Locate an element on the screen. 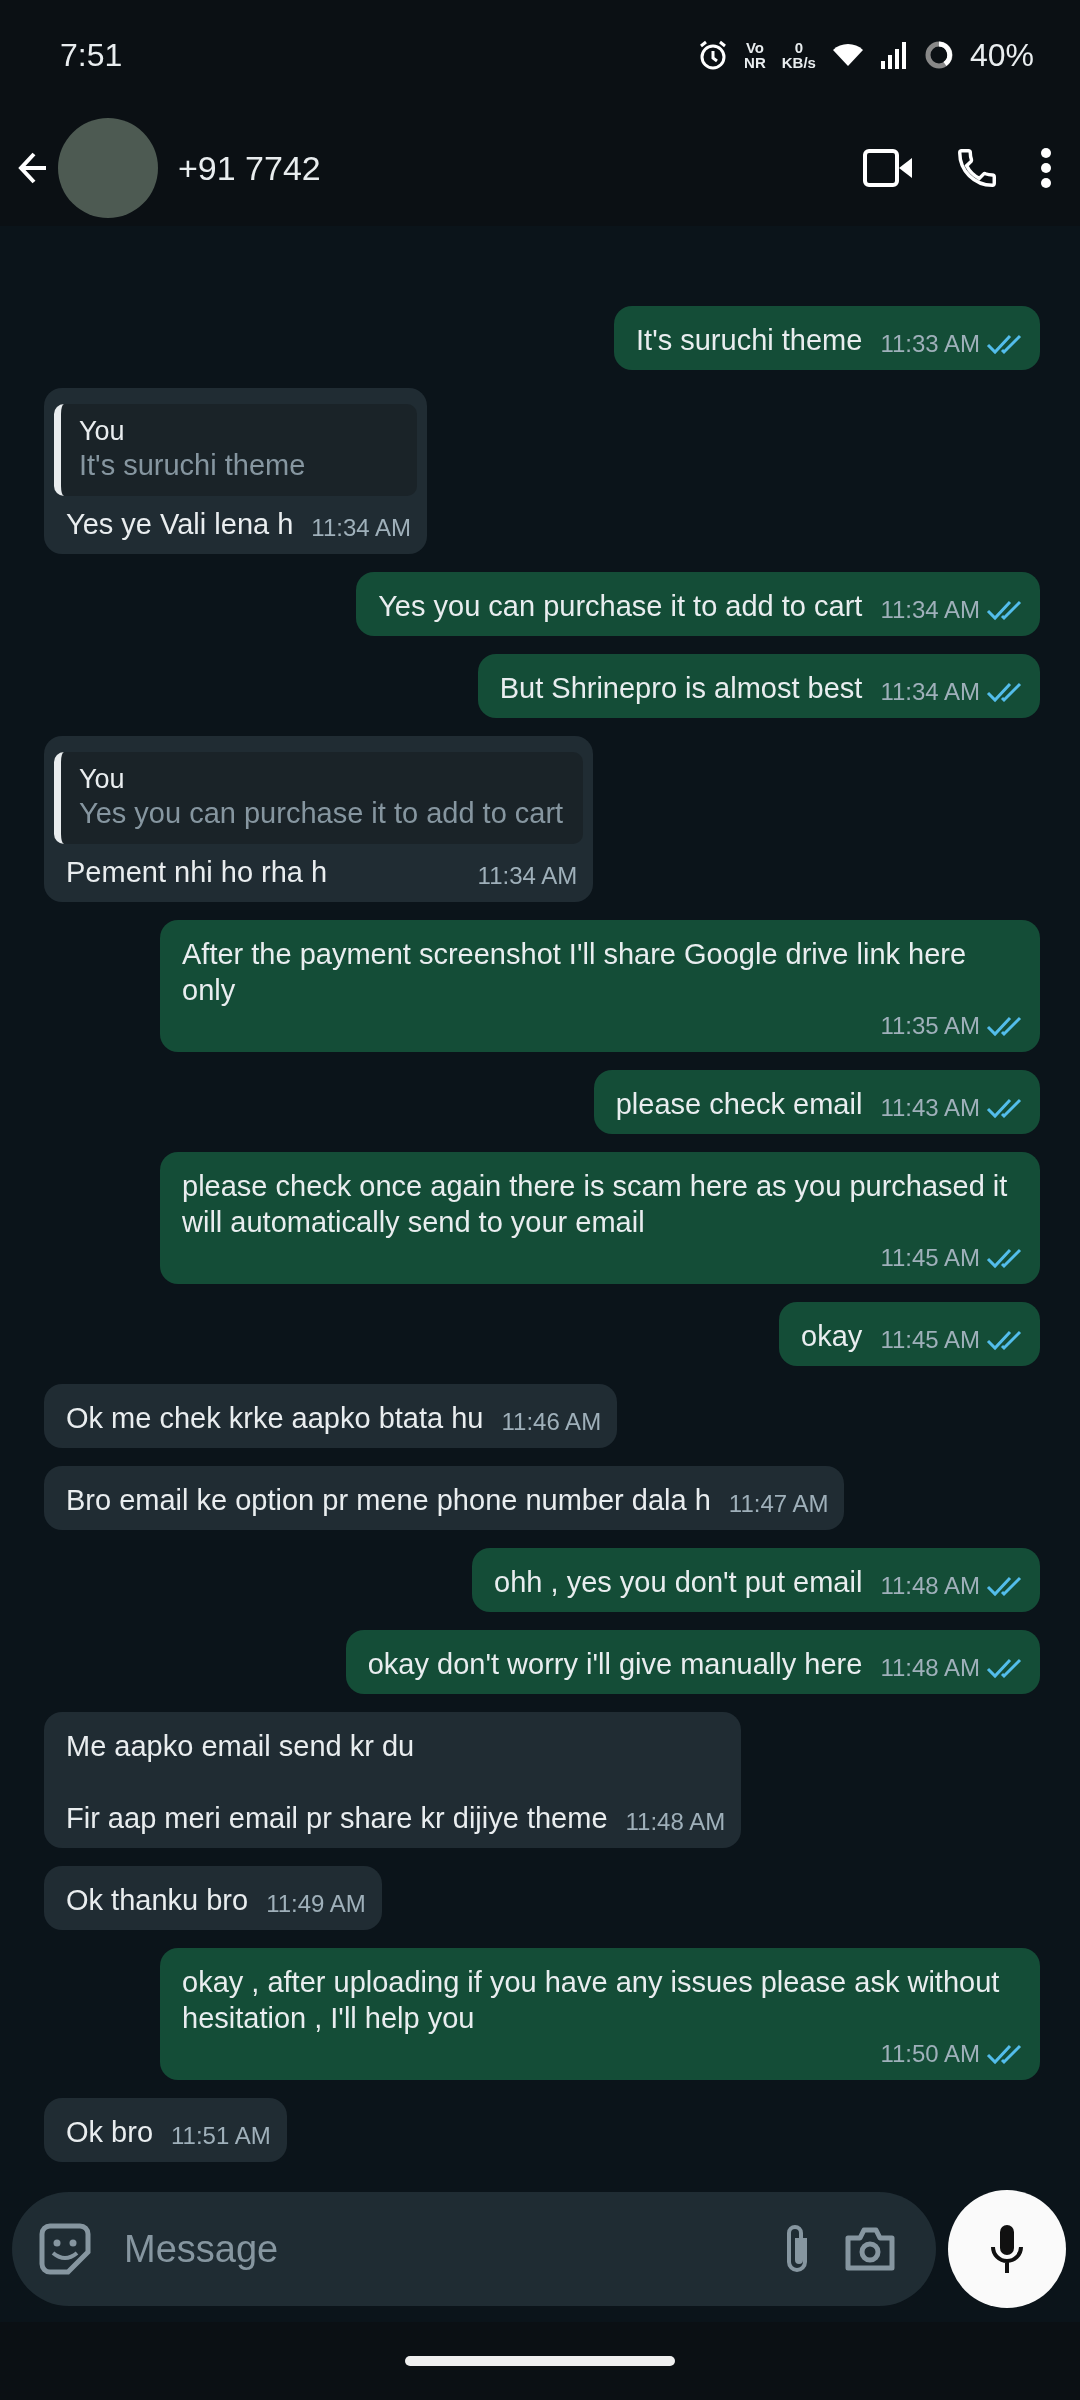 Image resolution: width=1080 pixels, height=2400 pixels. message-bubble: okay don't worry i'll give manually here 11:48 AM is located at coordinates (692, 1662).